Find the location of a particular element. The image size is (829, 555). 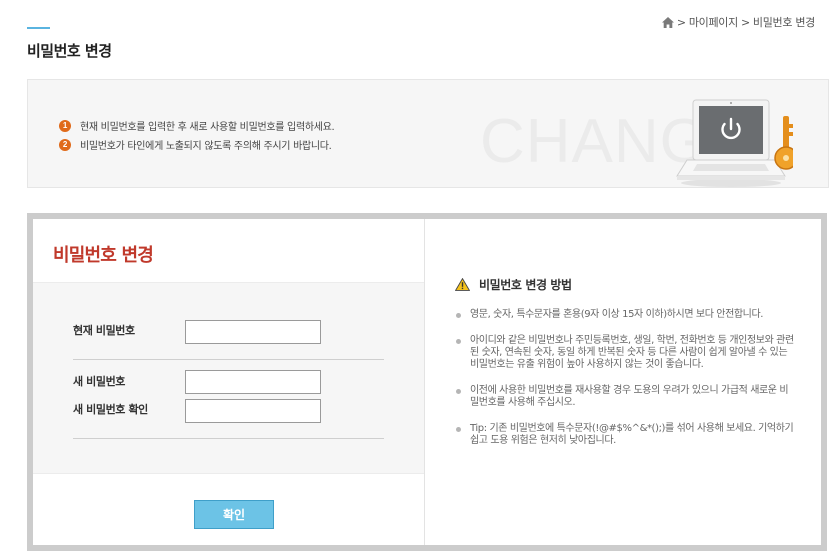

home-icon is located at coordinates (667, 22).